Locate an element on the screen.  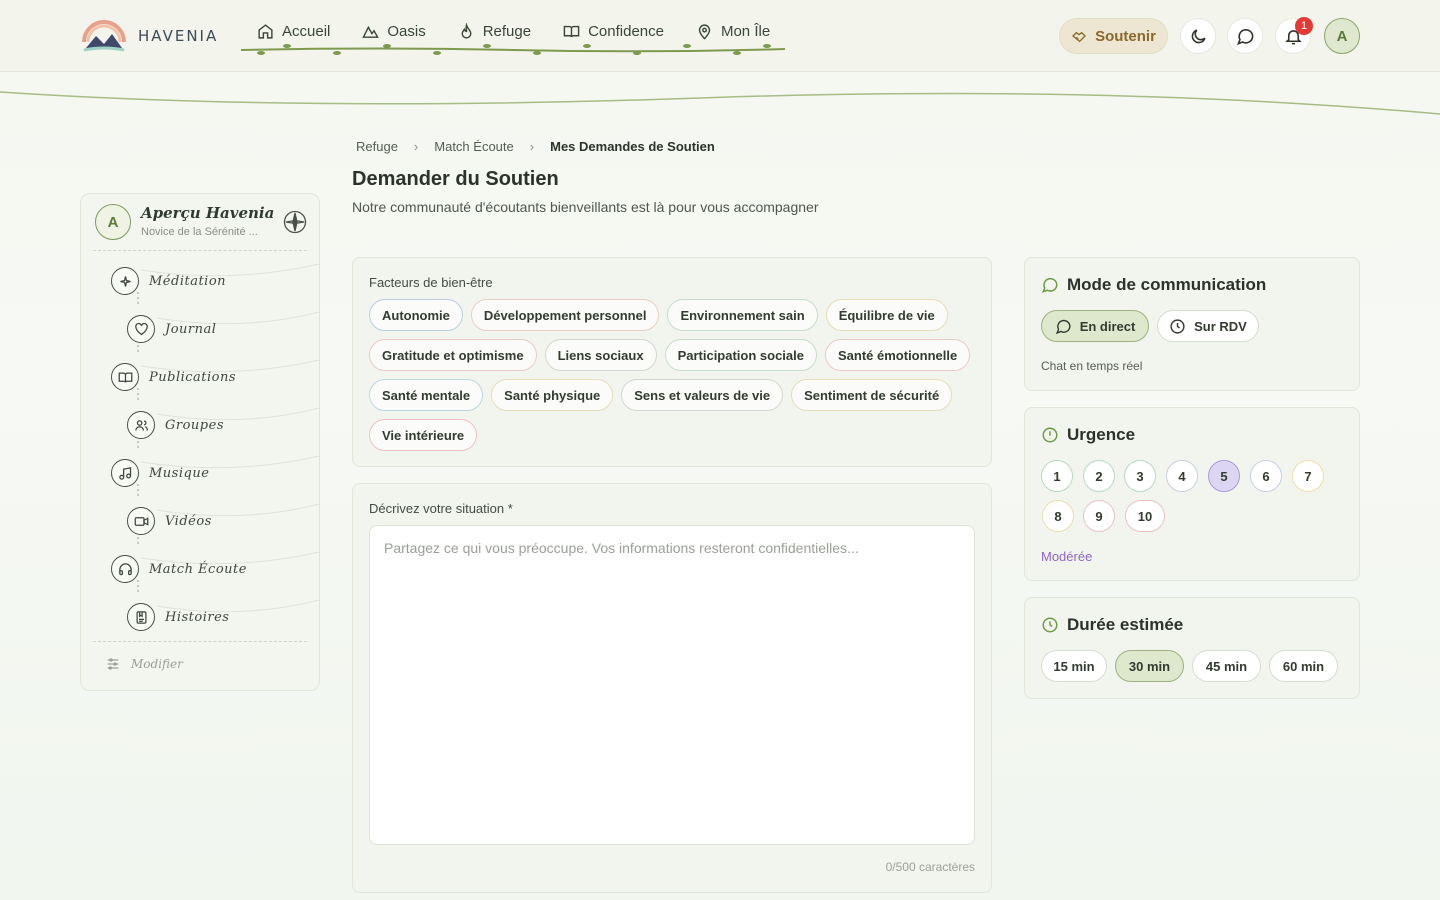
home-icon is located at coordinates (265, 31).